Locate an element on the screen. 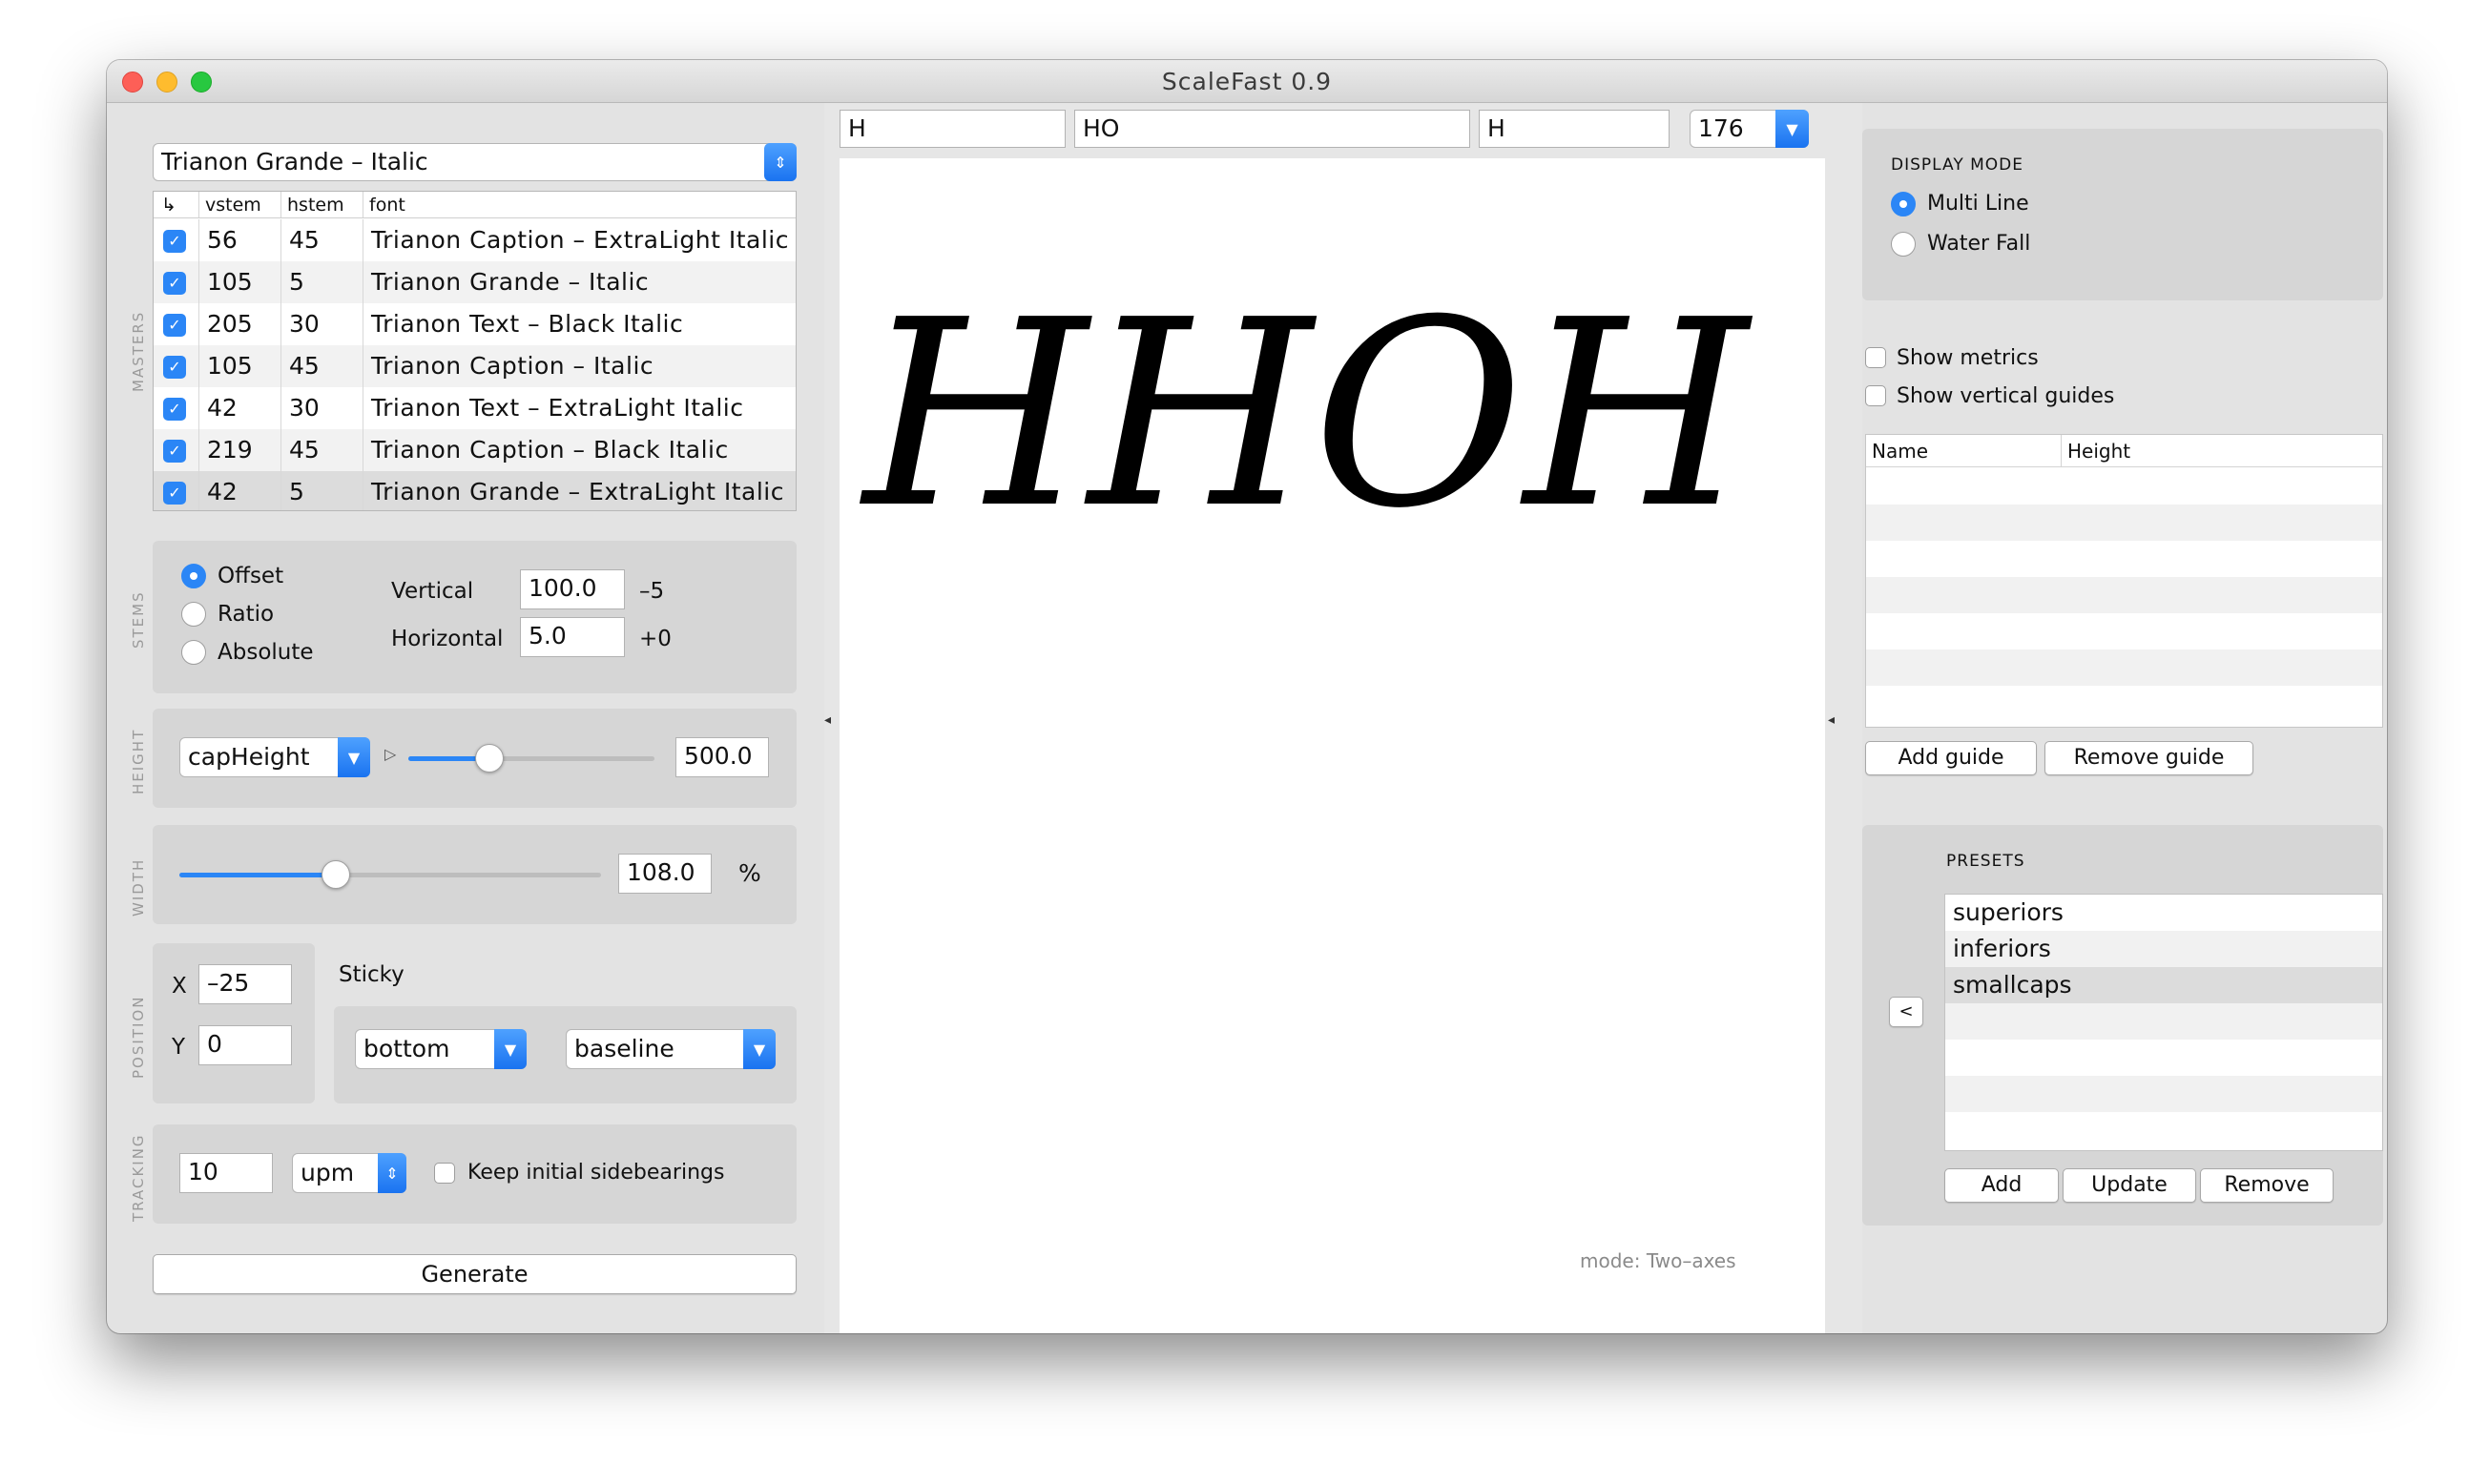 The width and height of the screenshot is (2490, 1484). preview-input-right: H is located at coordinates (1574, 129).